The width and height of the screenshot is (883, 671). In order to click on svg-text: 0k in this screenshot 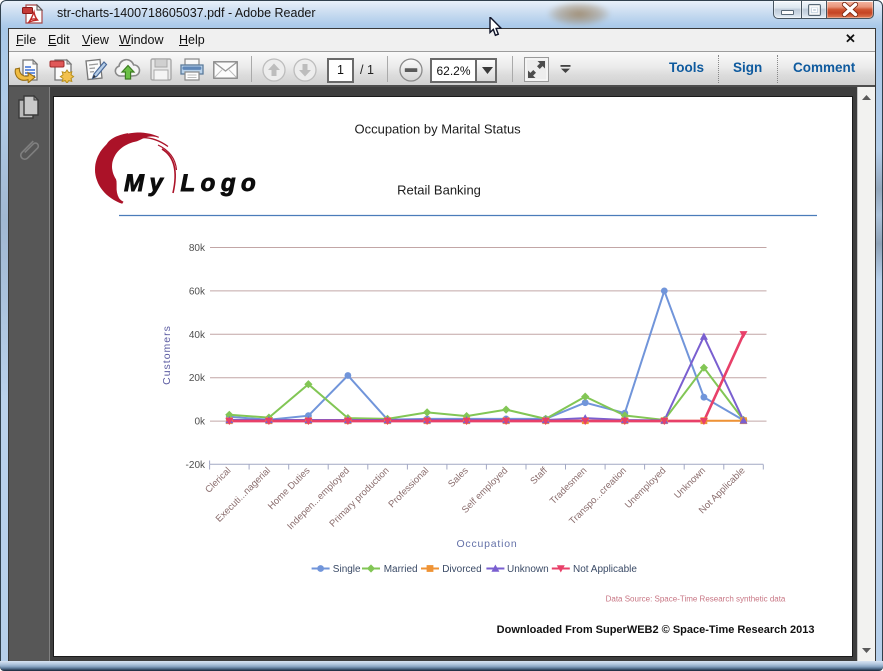, I will do `click(200, 422)`.